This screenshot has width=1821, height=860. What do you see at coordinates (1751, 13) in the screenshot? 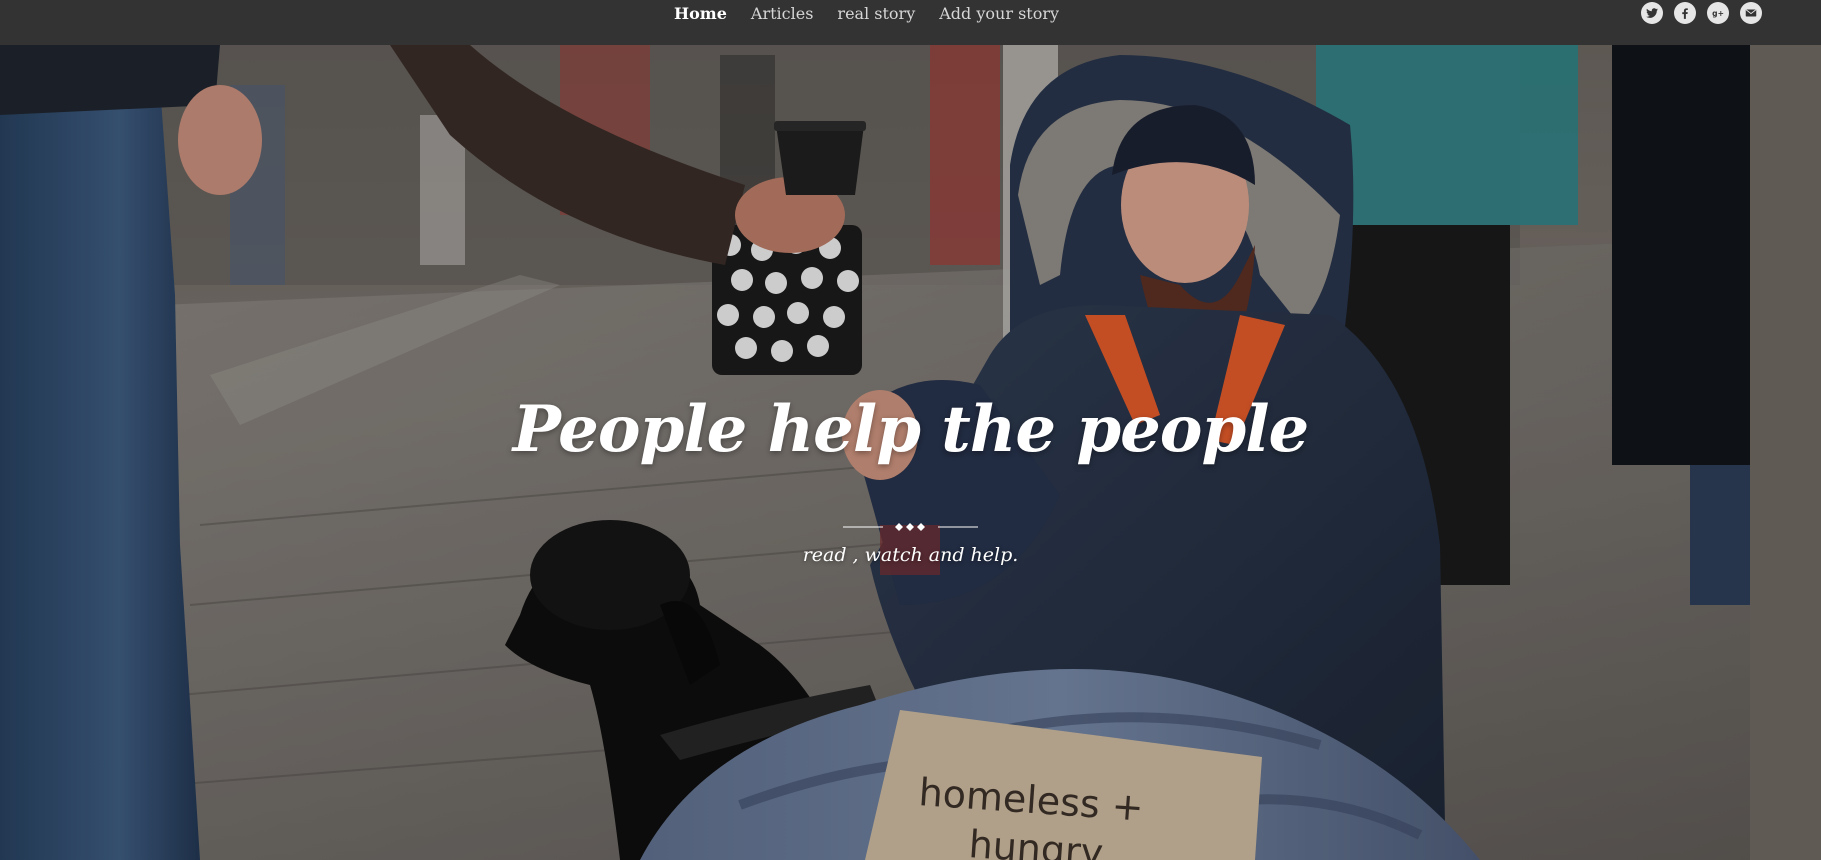
I see `email-icon` at bounding box center [1751, 13].